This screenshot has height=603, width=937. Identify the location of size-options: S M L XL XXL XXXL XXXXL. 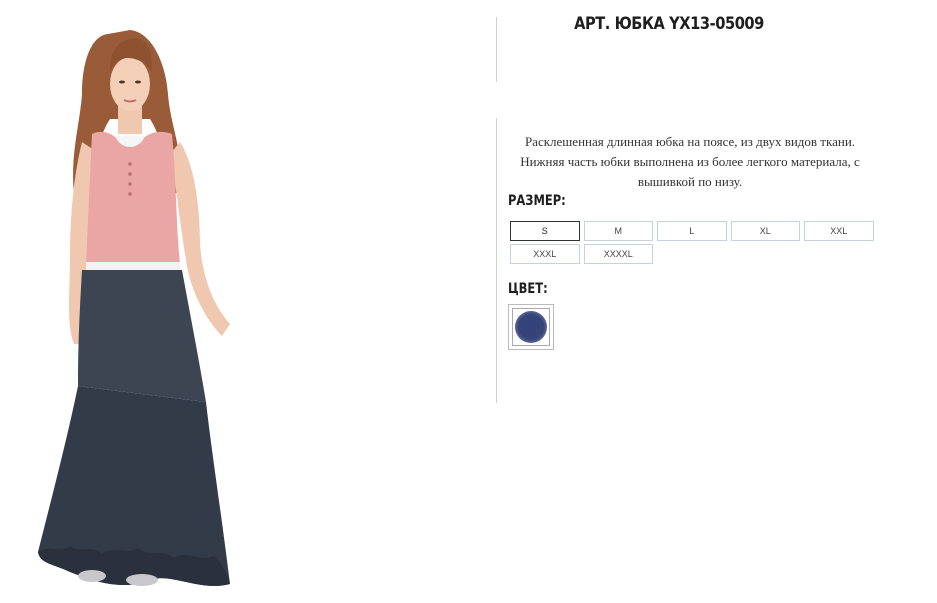
(695, 242).